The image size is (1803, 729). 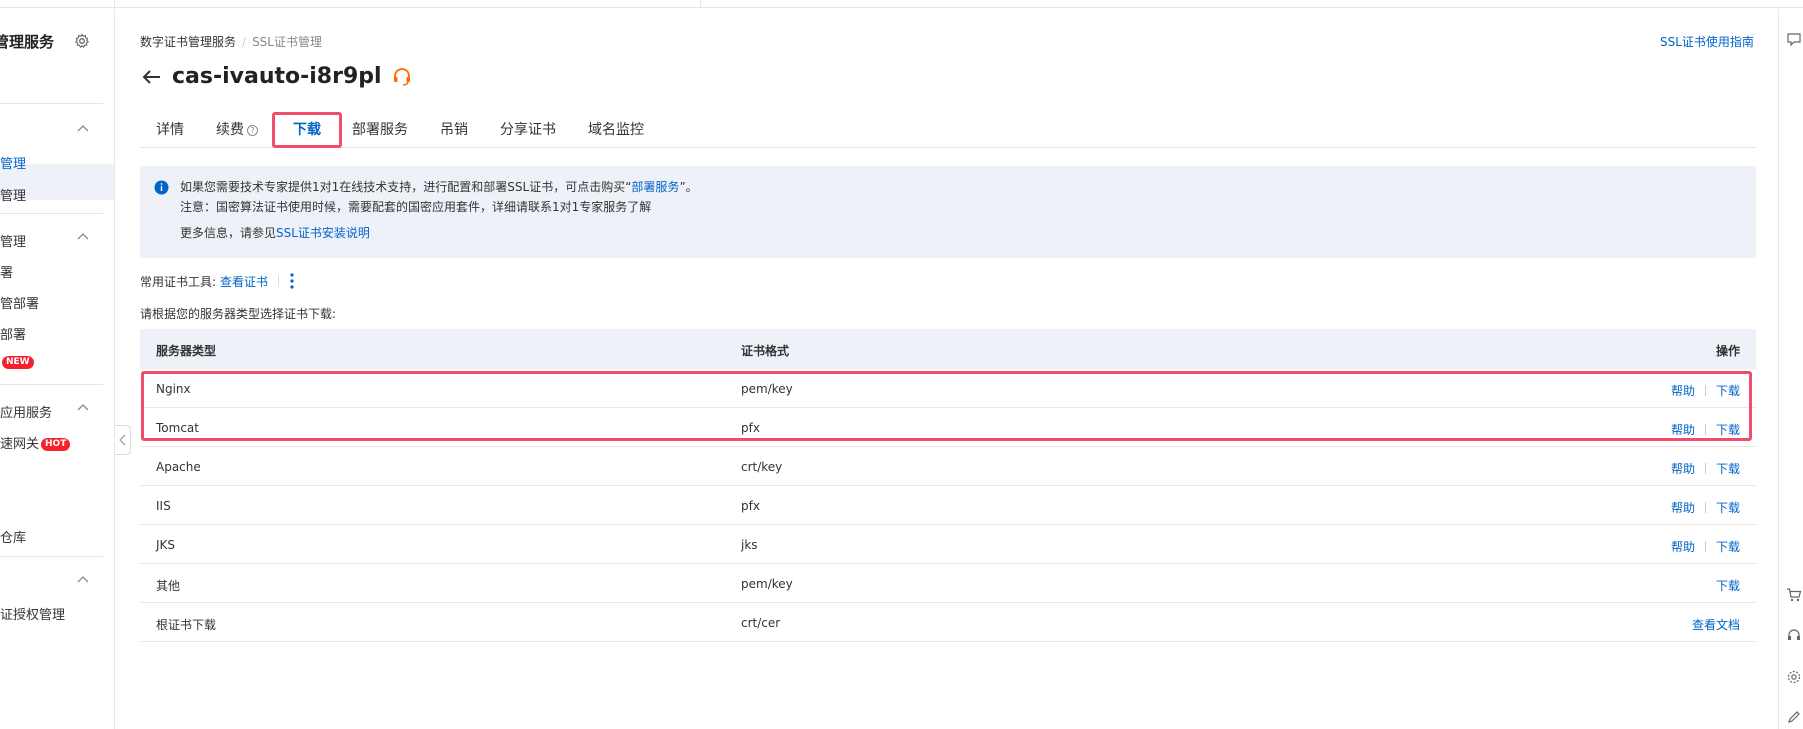 What do you see at coordinates (238, 314) in the screenshot?
I see `choose-server-label: 请根据您的服务器类型选择证书下载:` at bounding box center [238, 314].